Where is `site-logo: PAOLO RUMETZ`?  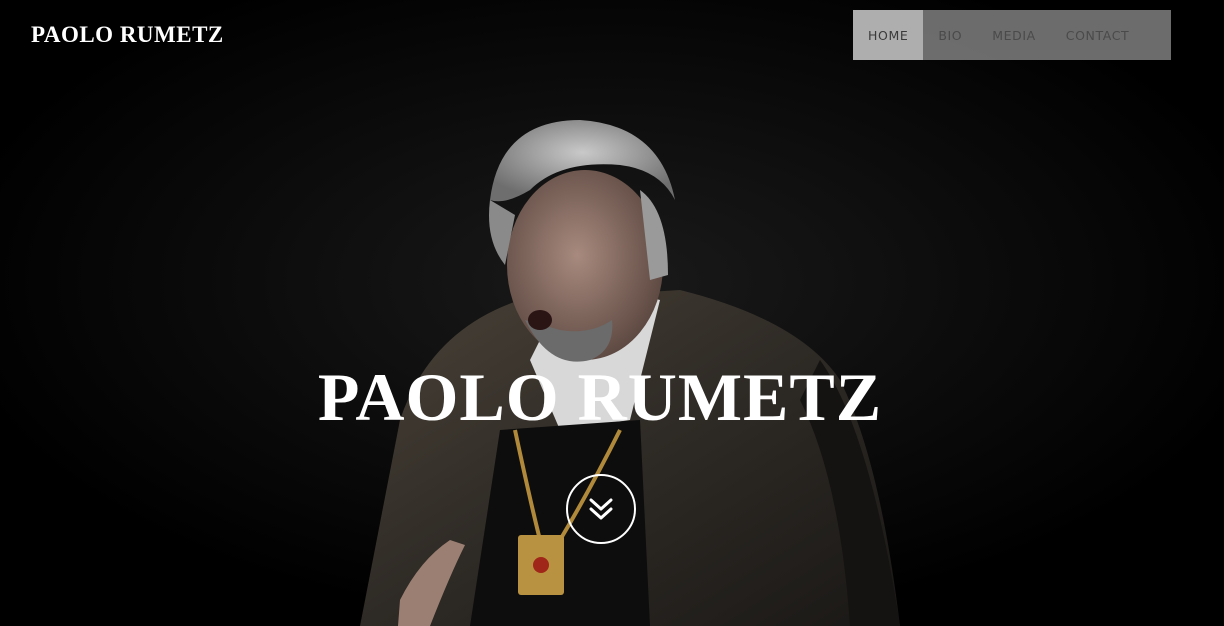
site-logo: PAOLO RUMETZ is located at coordinates (127, 35).